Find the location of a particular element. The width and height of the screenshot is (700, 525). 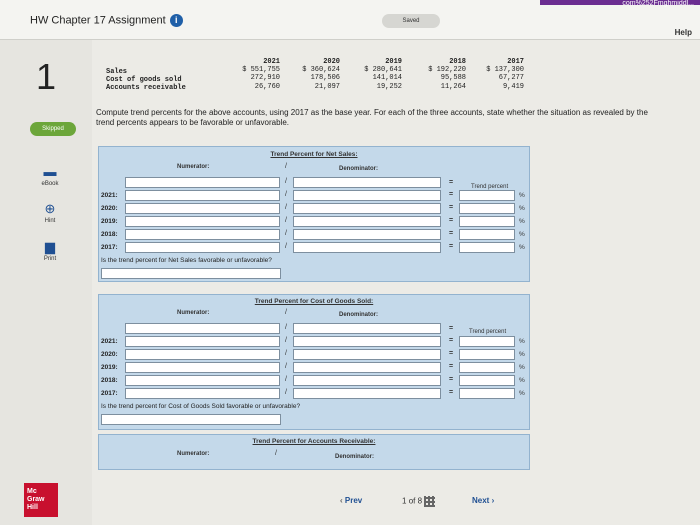

print-tool: ▆ Print is located at coordinates (50, 251).